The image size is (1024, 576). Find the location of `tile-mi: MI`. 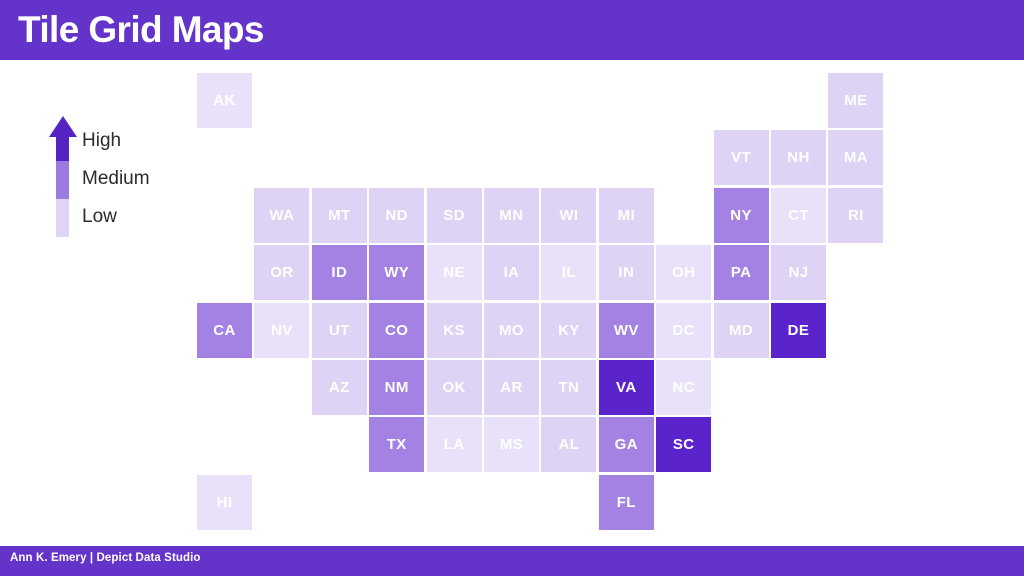

tile-mi: MI is located at coordinates (626, 215).